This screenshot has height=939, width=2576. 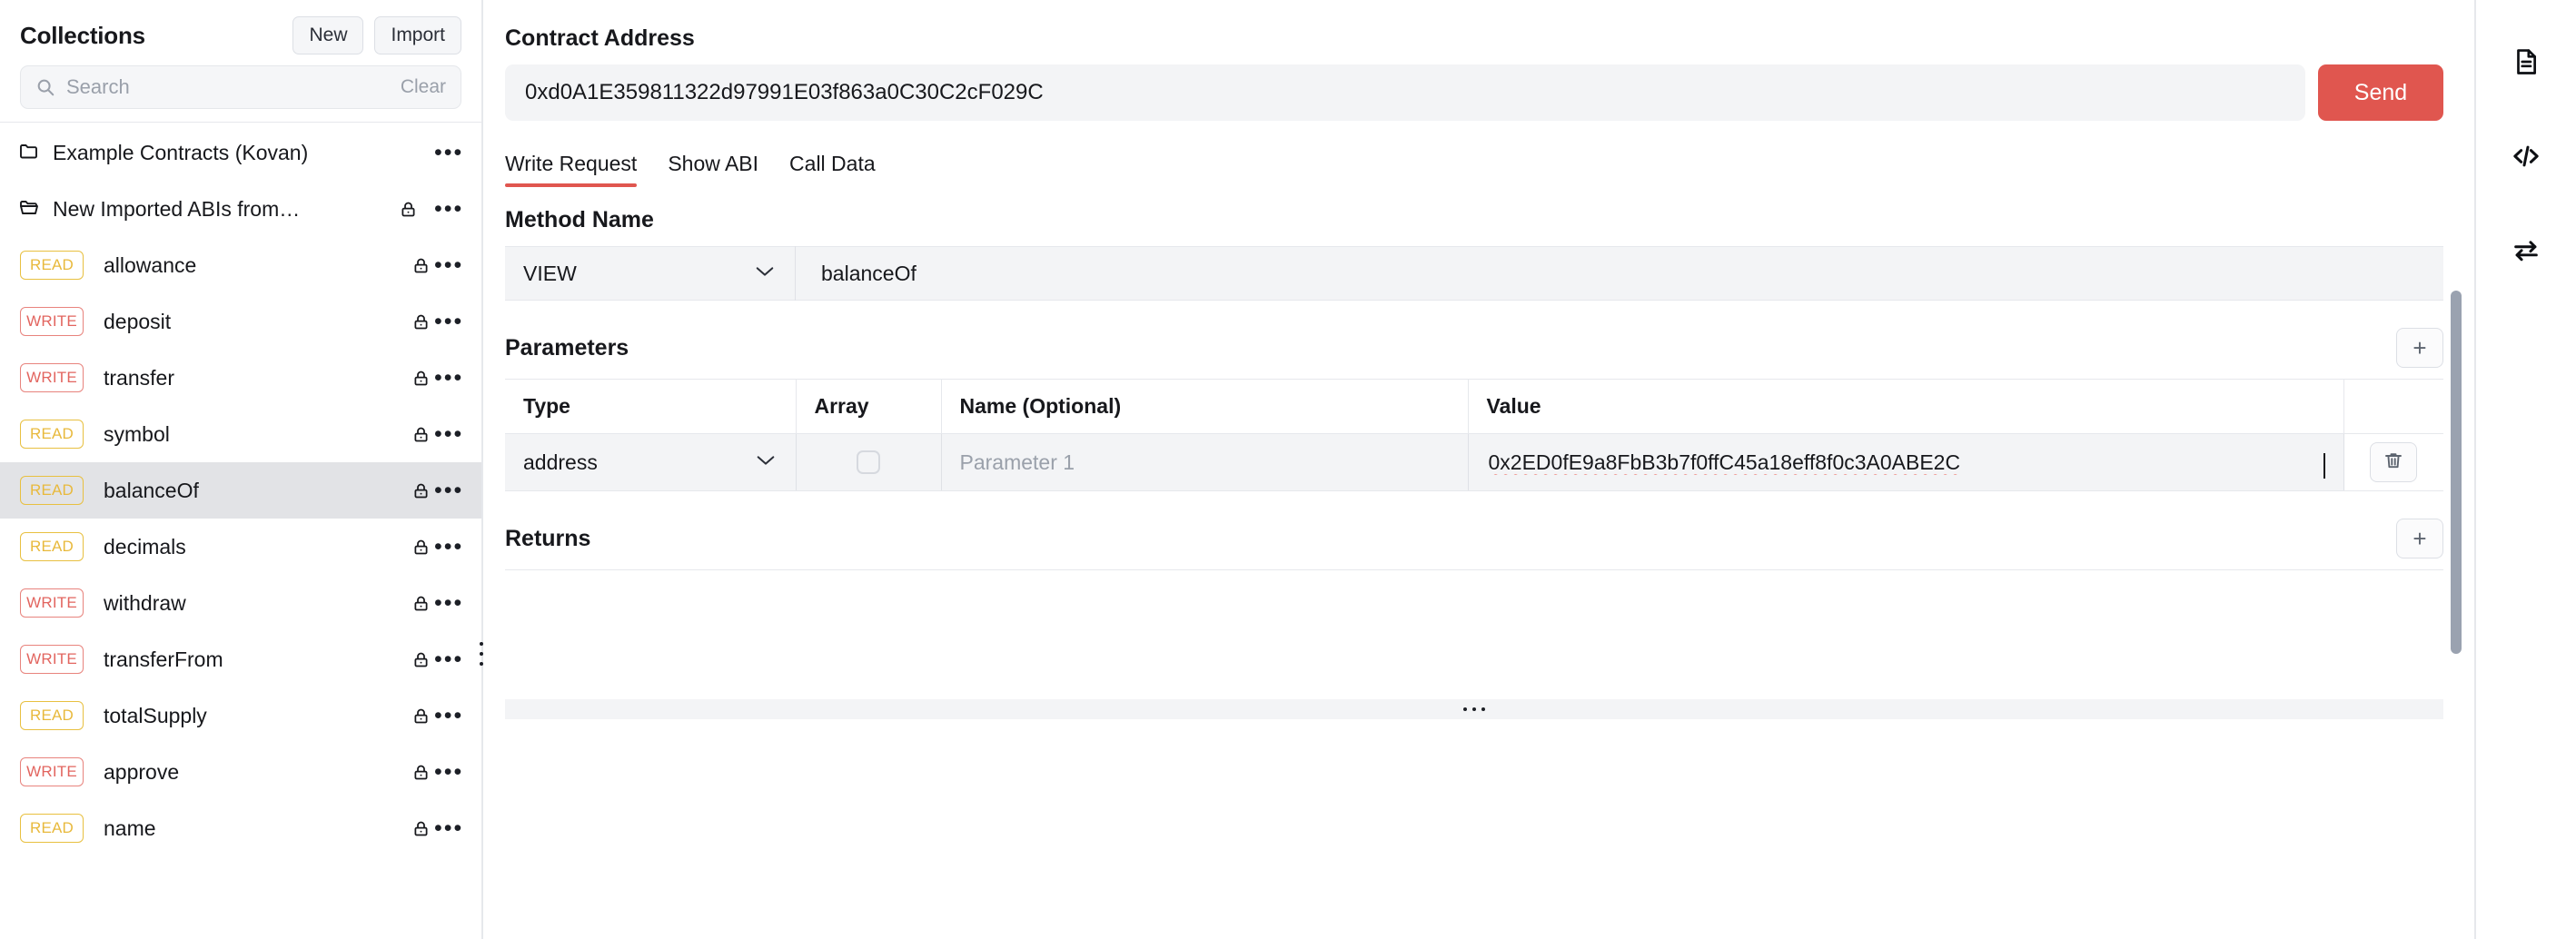 What do you see at coordinates (1619, 274) in the screenshot?
I see `method-name-value: balanceOf` at bounding box center [1619, 274].